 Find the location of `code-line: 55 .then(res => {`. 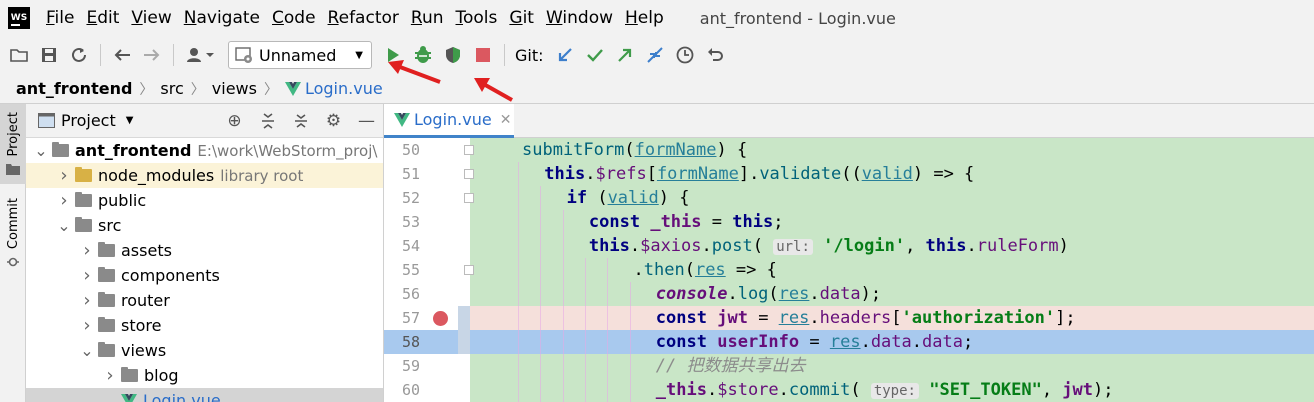

code-line: 55 .then(res => { is located at coordinates (849, 270).